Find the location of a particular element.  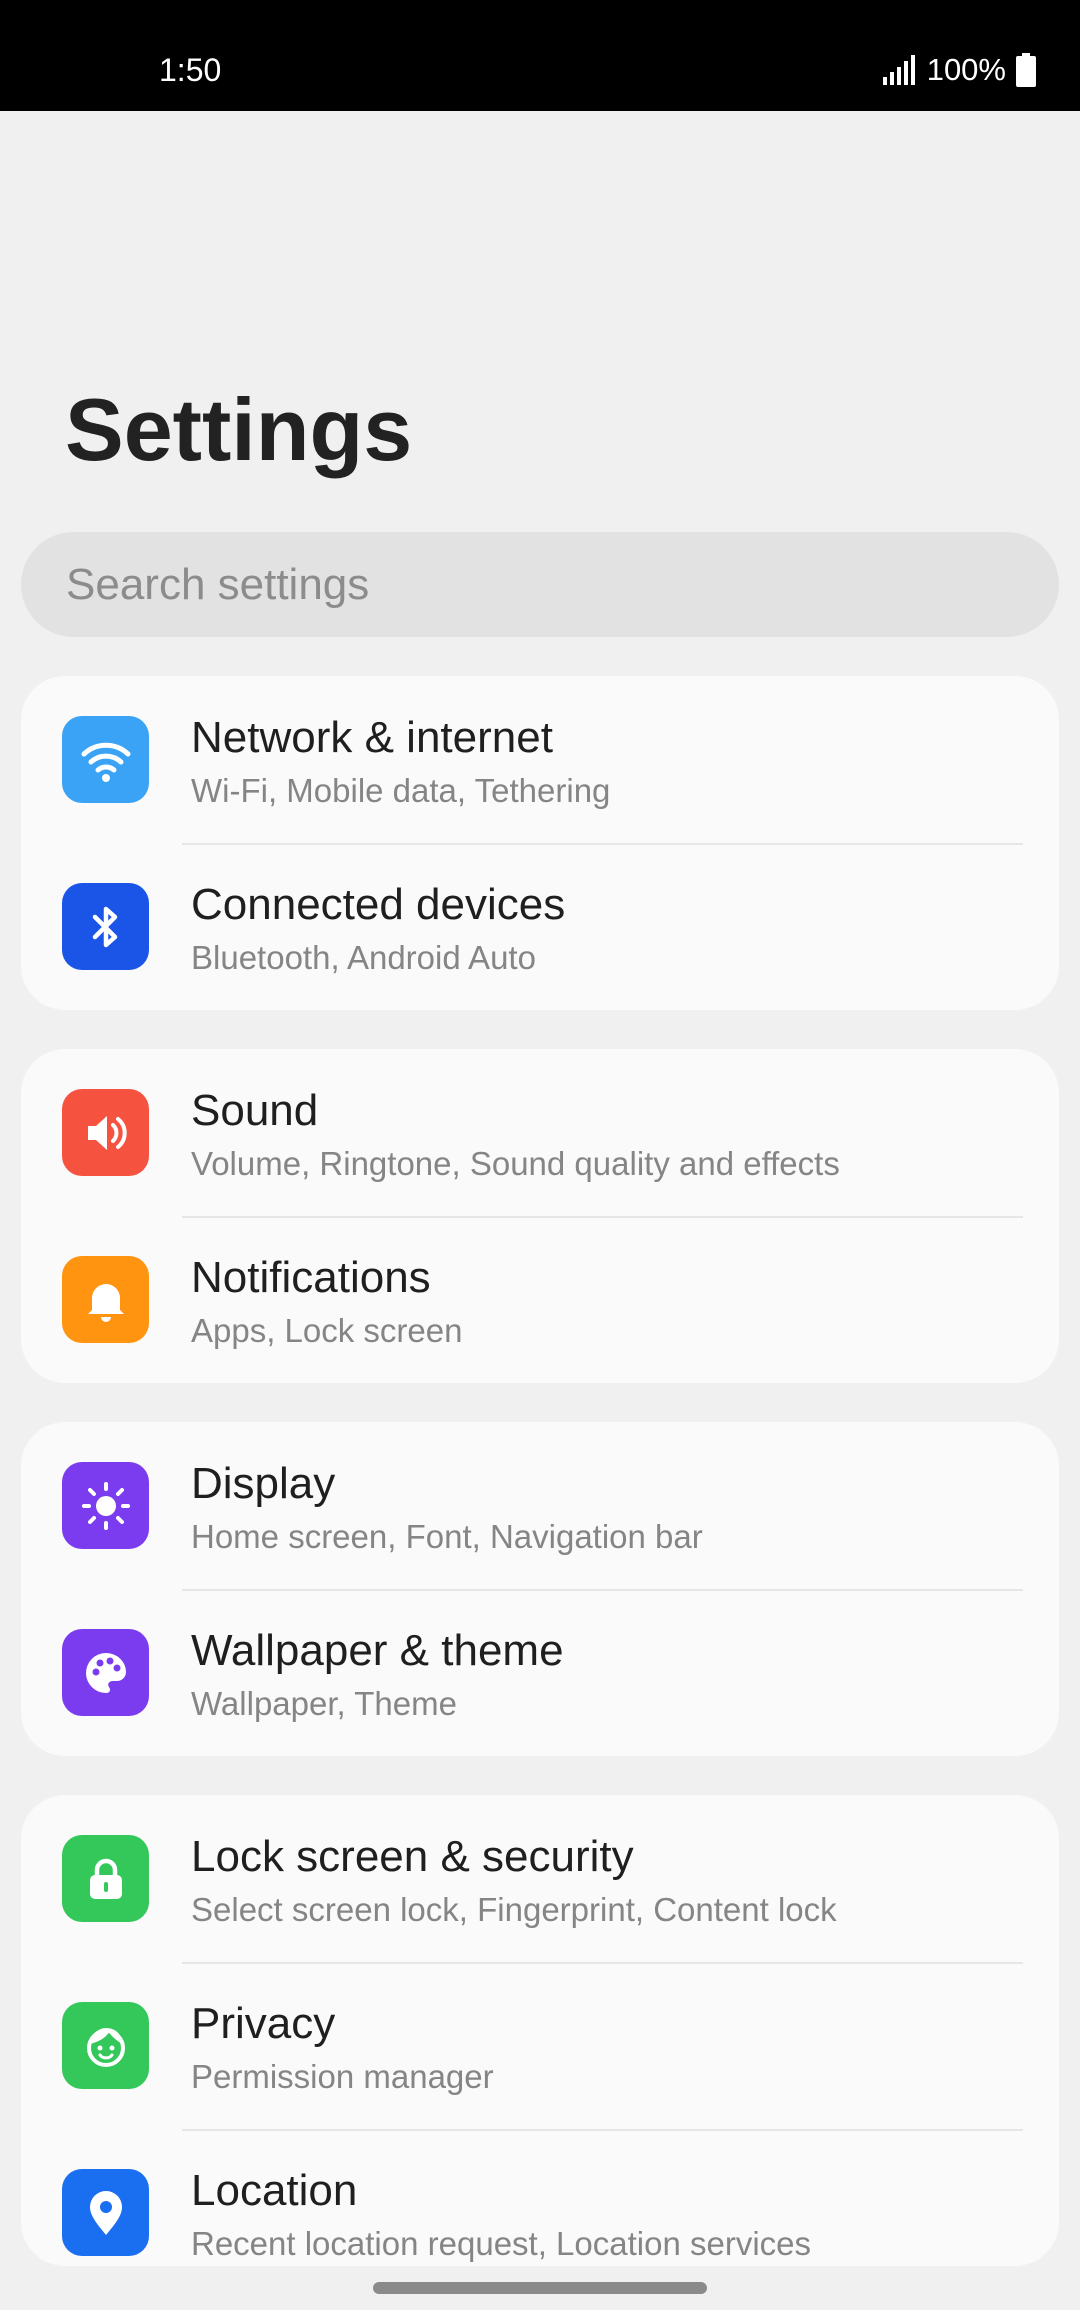

settings-item-wallpaper: Wallpaper & theme Wallpaper, Theme is located at coordinates (540, 1672).